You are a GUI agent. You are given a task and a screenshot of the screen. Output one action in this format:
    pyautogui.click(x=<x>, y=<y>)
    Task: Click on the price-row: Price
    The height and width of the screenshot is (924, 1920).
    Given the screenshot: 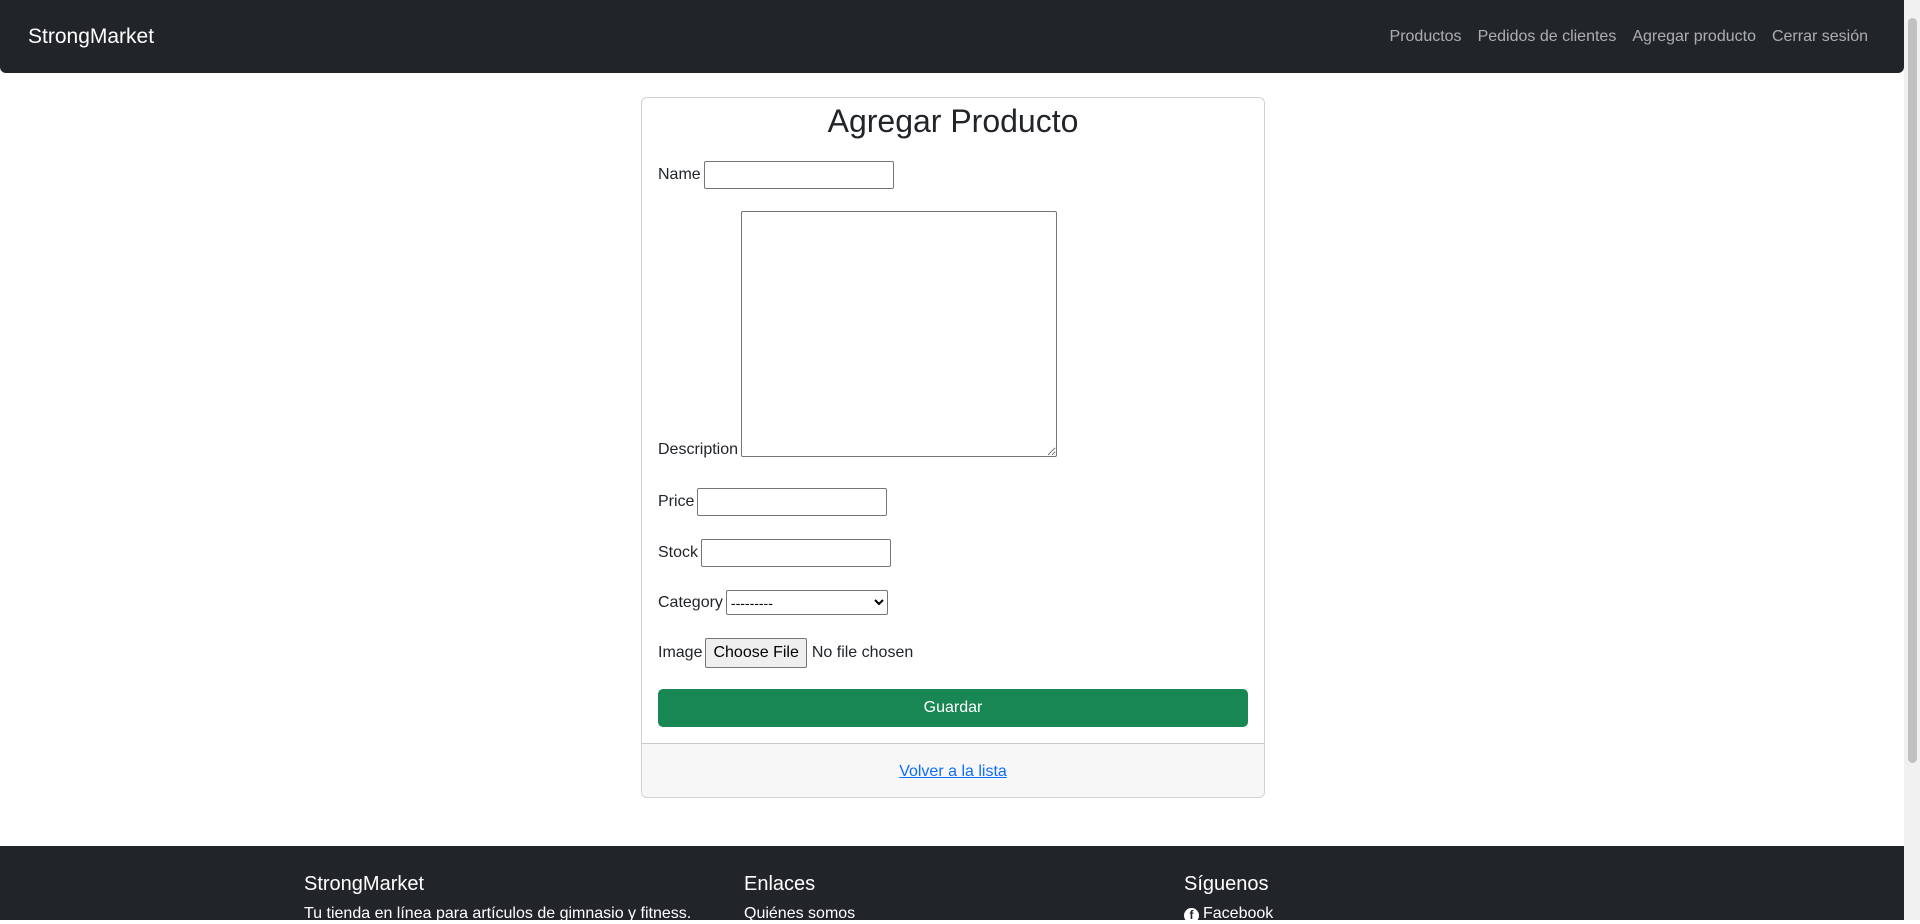 What is the action you would take?
    pyautogui.click(x=773, y=502)
    